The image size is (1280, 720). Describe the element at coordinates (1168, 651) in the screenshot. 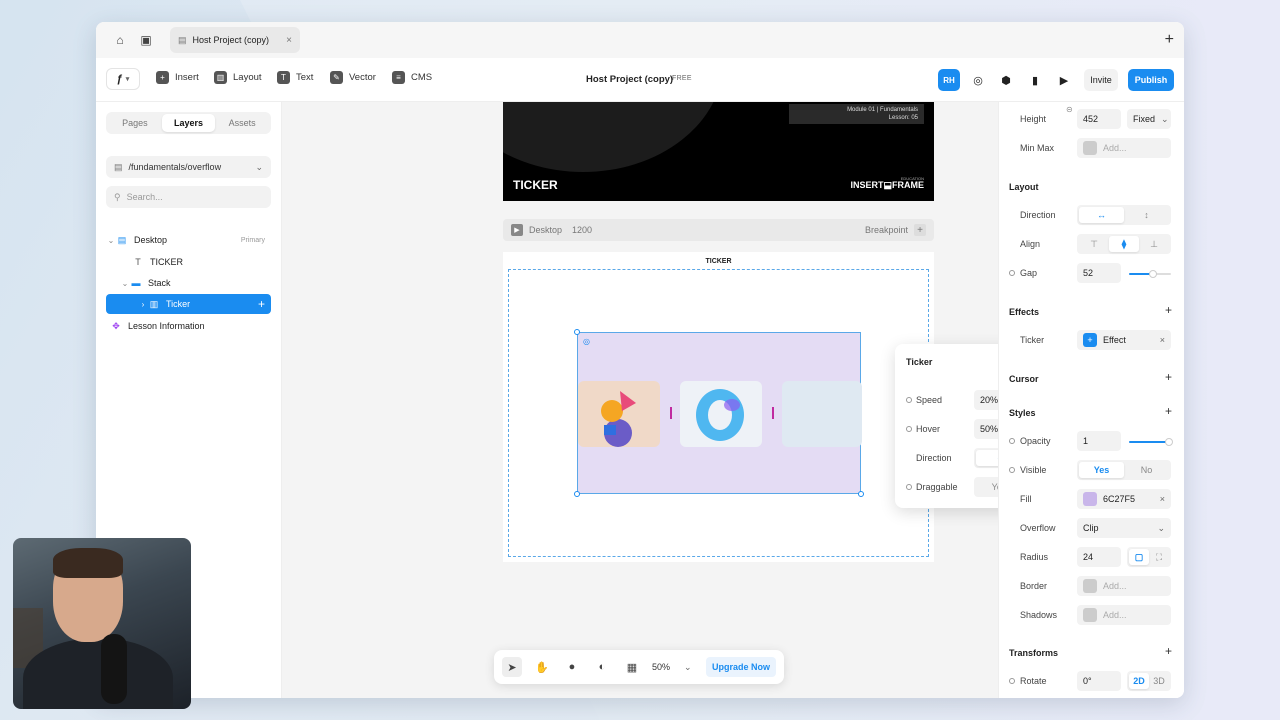

I see `add-transform-icon: +` at that location.